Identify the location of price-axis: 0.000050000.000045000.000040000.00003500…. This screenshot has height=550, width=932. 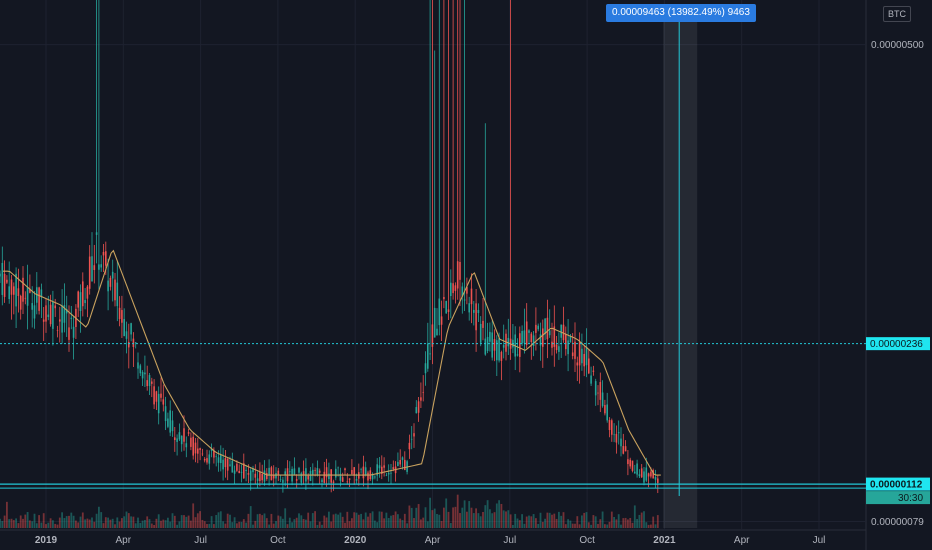
(897, 264).